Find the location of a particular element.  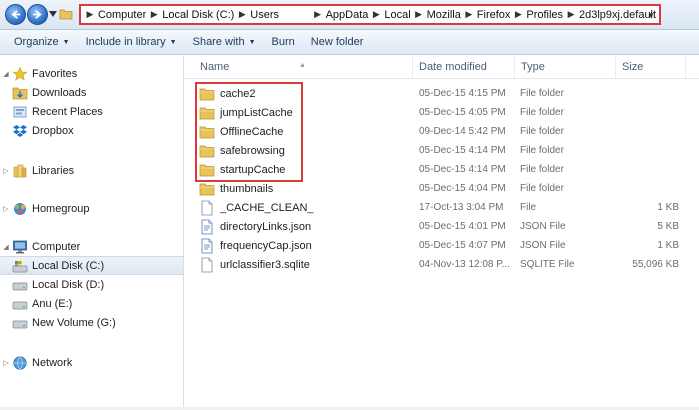

nav-anu-e-label: Anu (E:) is located at coordinates (52, 303).